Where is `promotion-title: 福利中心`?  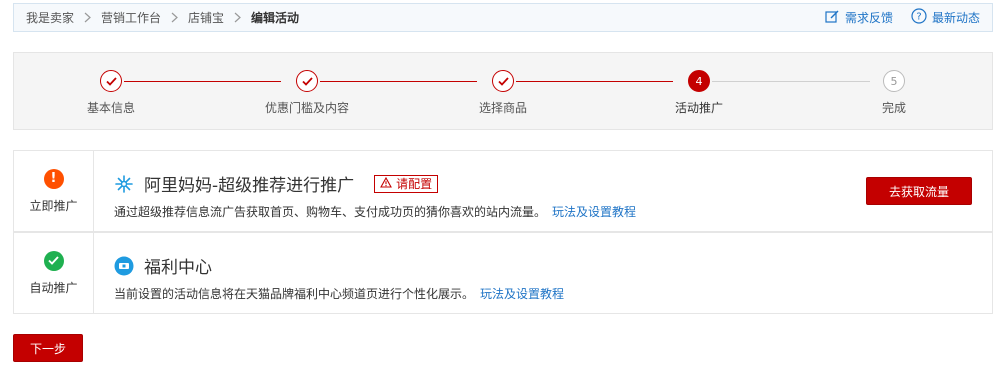 promotion-title: 福利中心 is located at coordinates (178, 268).